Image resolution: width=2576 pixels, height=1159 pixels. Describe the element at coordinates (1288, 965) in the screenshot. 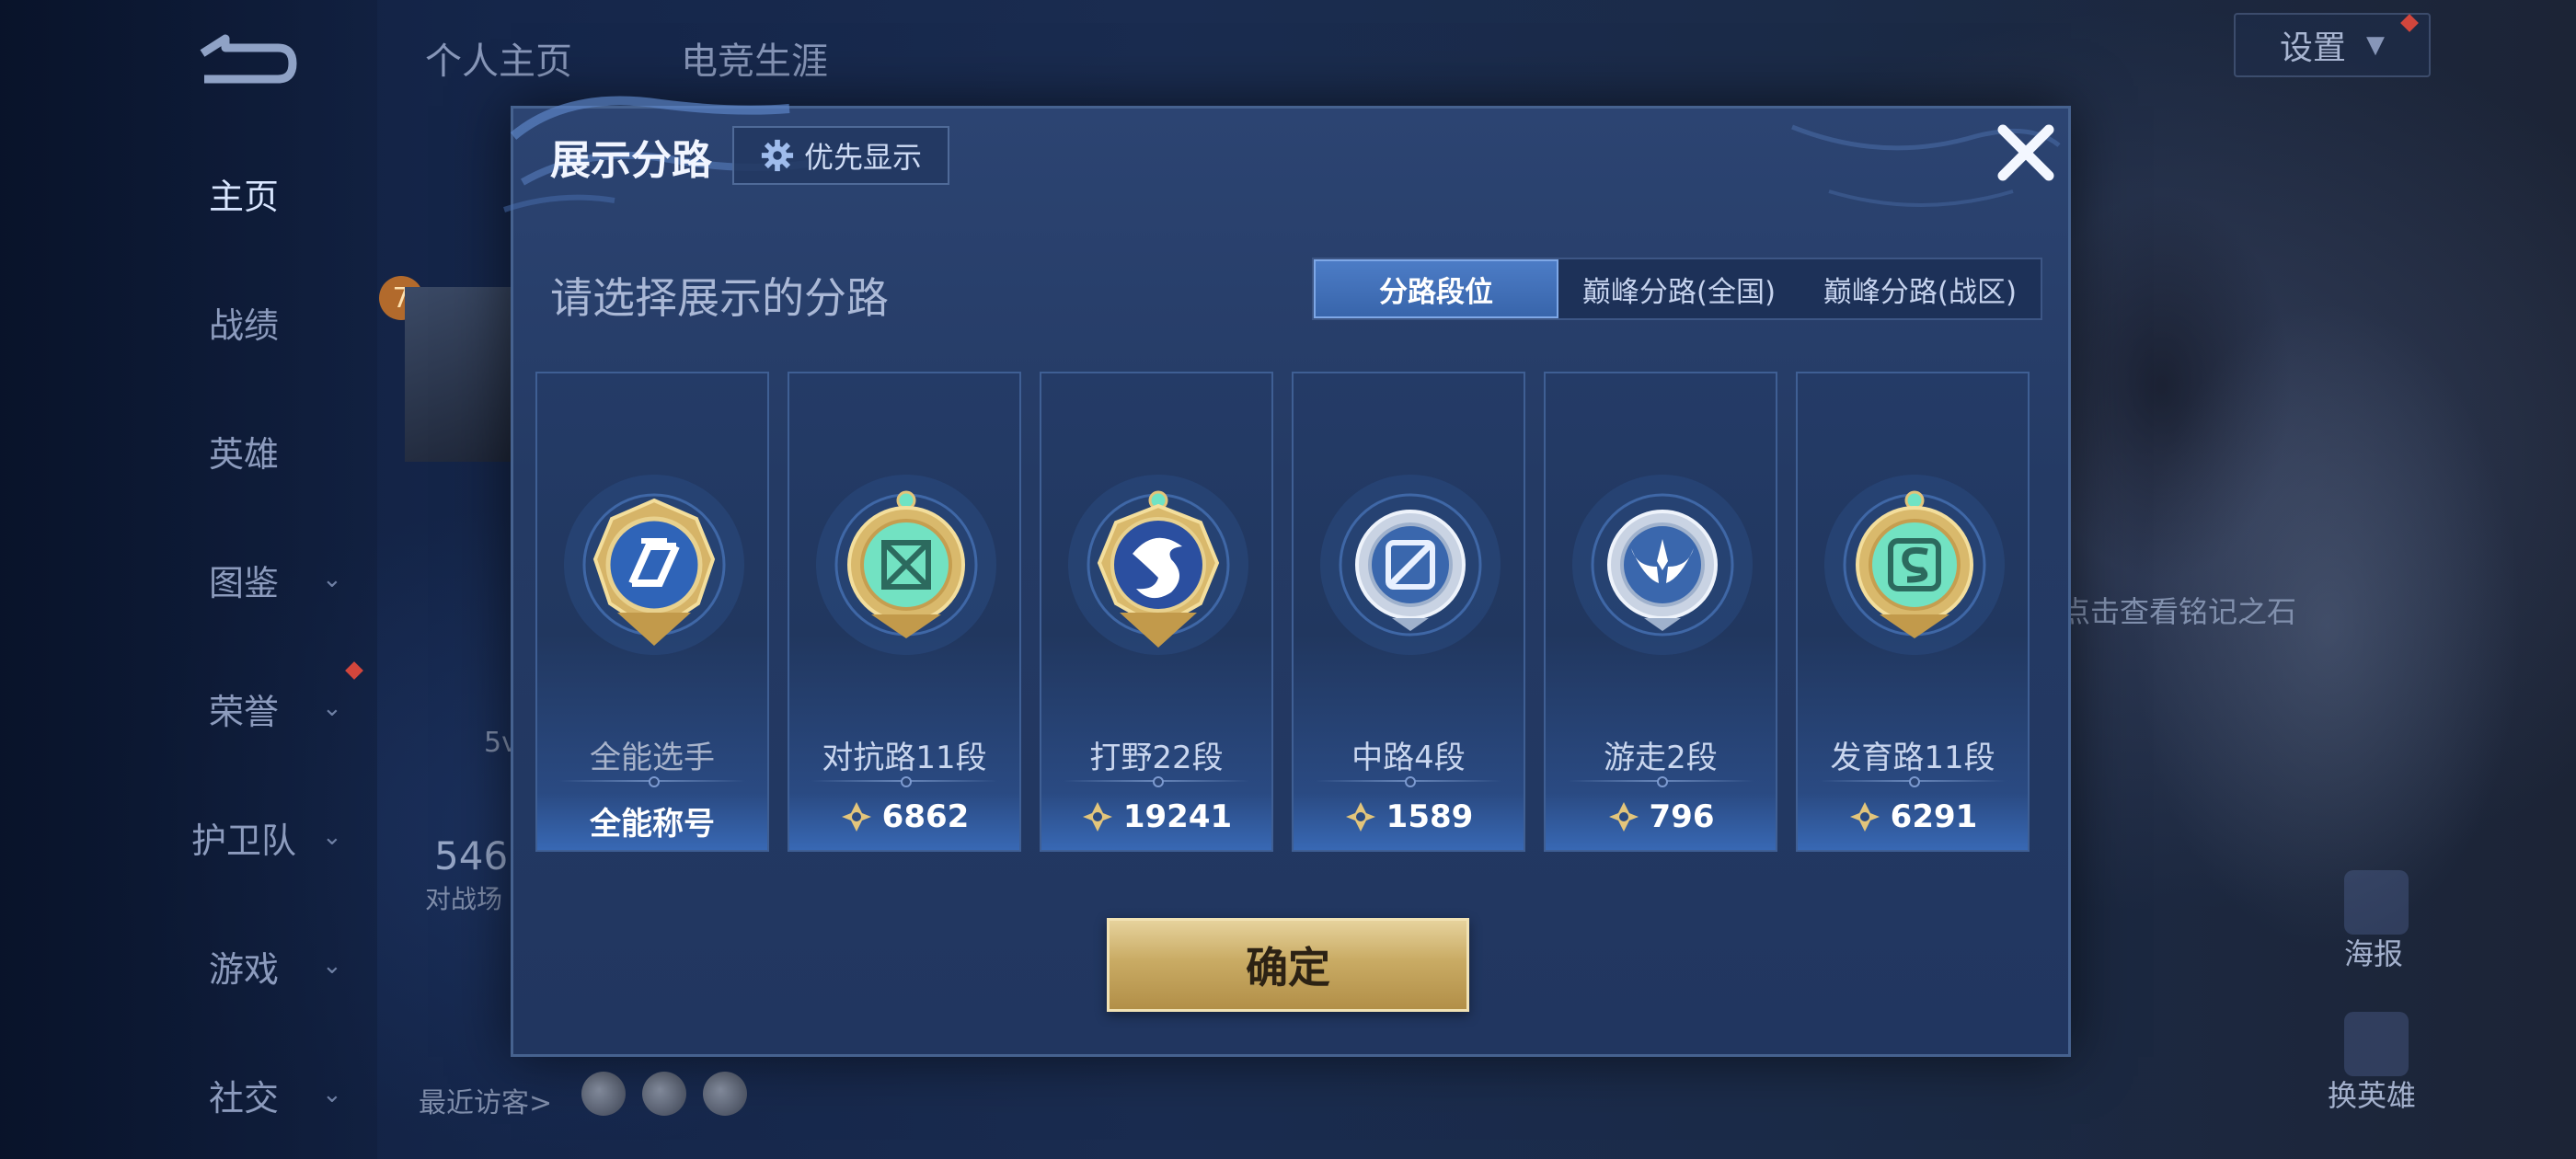

I see `confirm-button: 确定` at that location.